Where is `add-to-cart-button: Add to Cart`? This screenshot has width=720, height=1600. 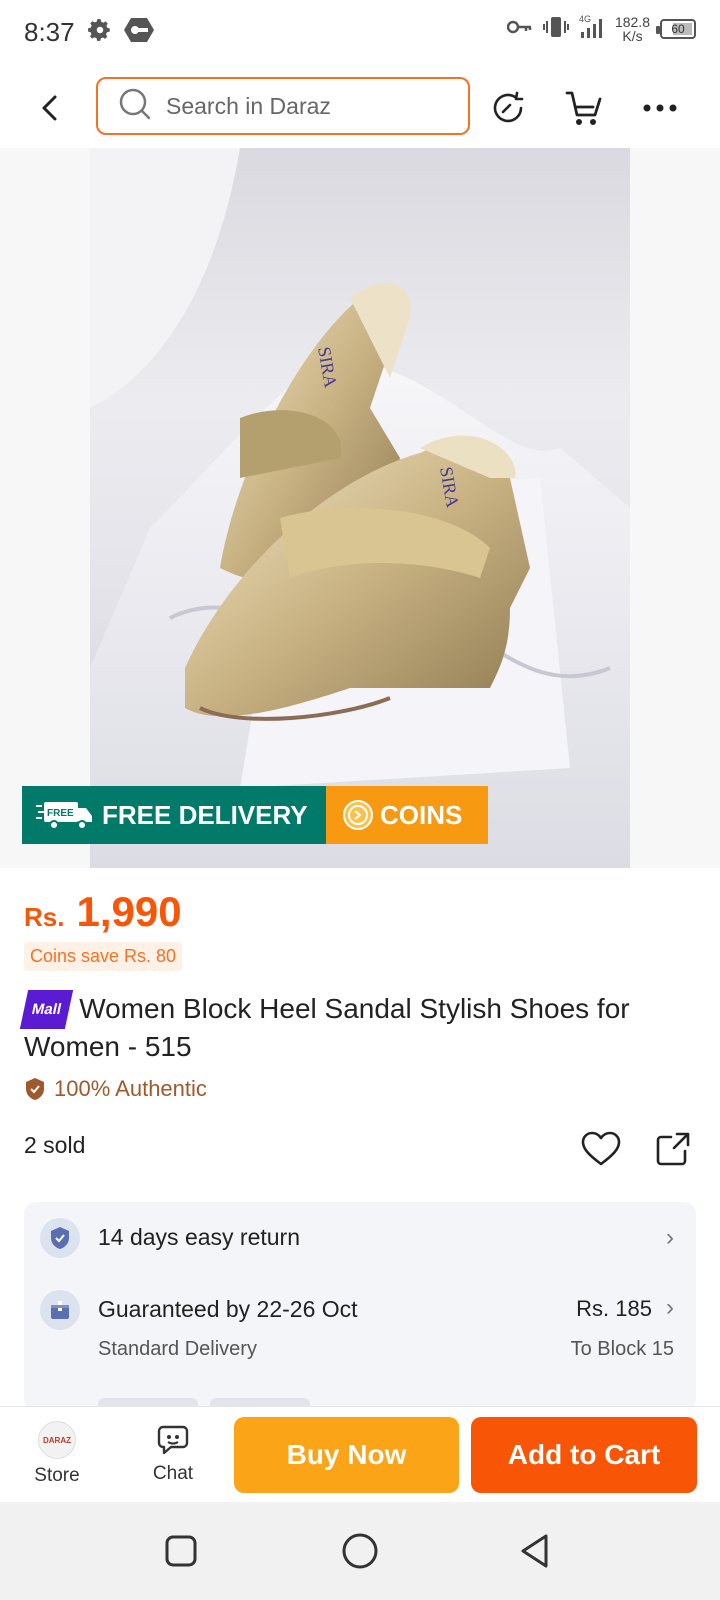 add-to-cart-button: Add to Cart is located at coordinates (584, 1455).